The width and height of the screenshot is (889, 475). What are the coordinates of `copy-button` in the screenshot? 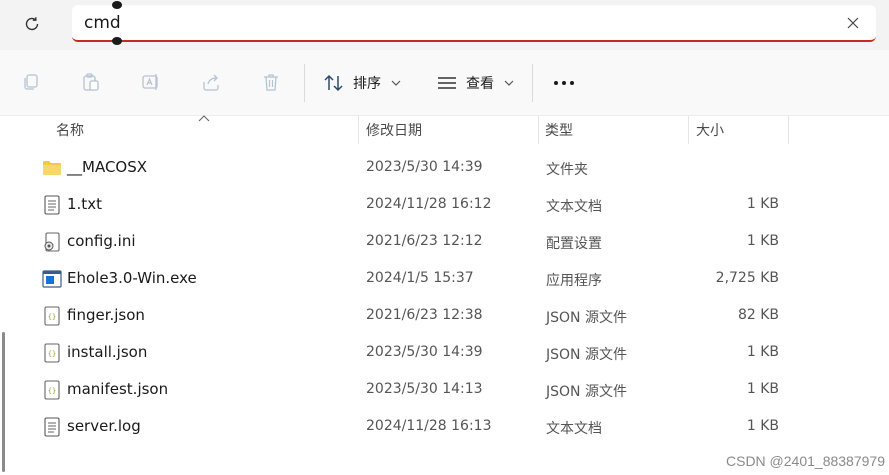 It's located at (31, 82).